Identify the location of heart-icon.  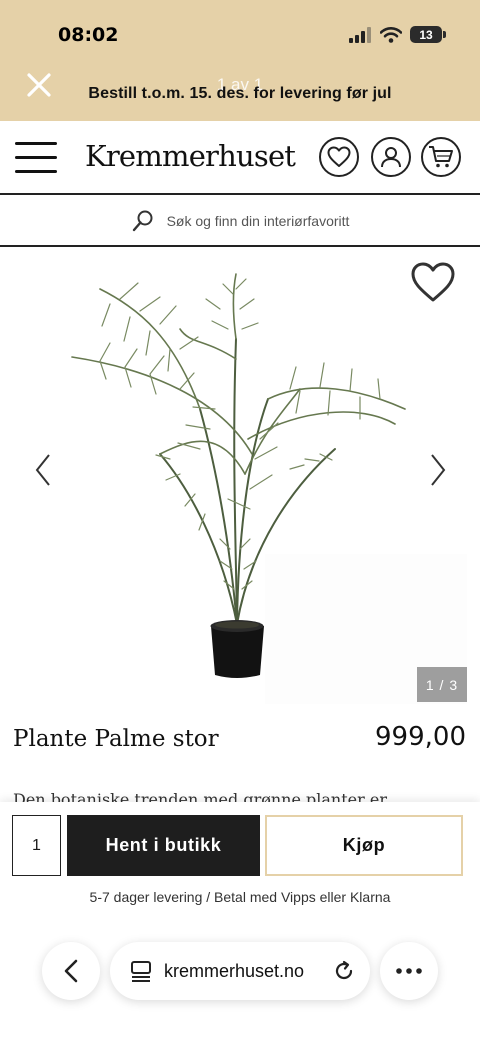
(339, 156).